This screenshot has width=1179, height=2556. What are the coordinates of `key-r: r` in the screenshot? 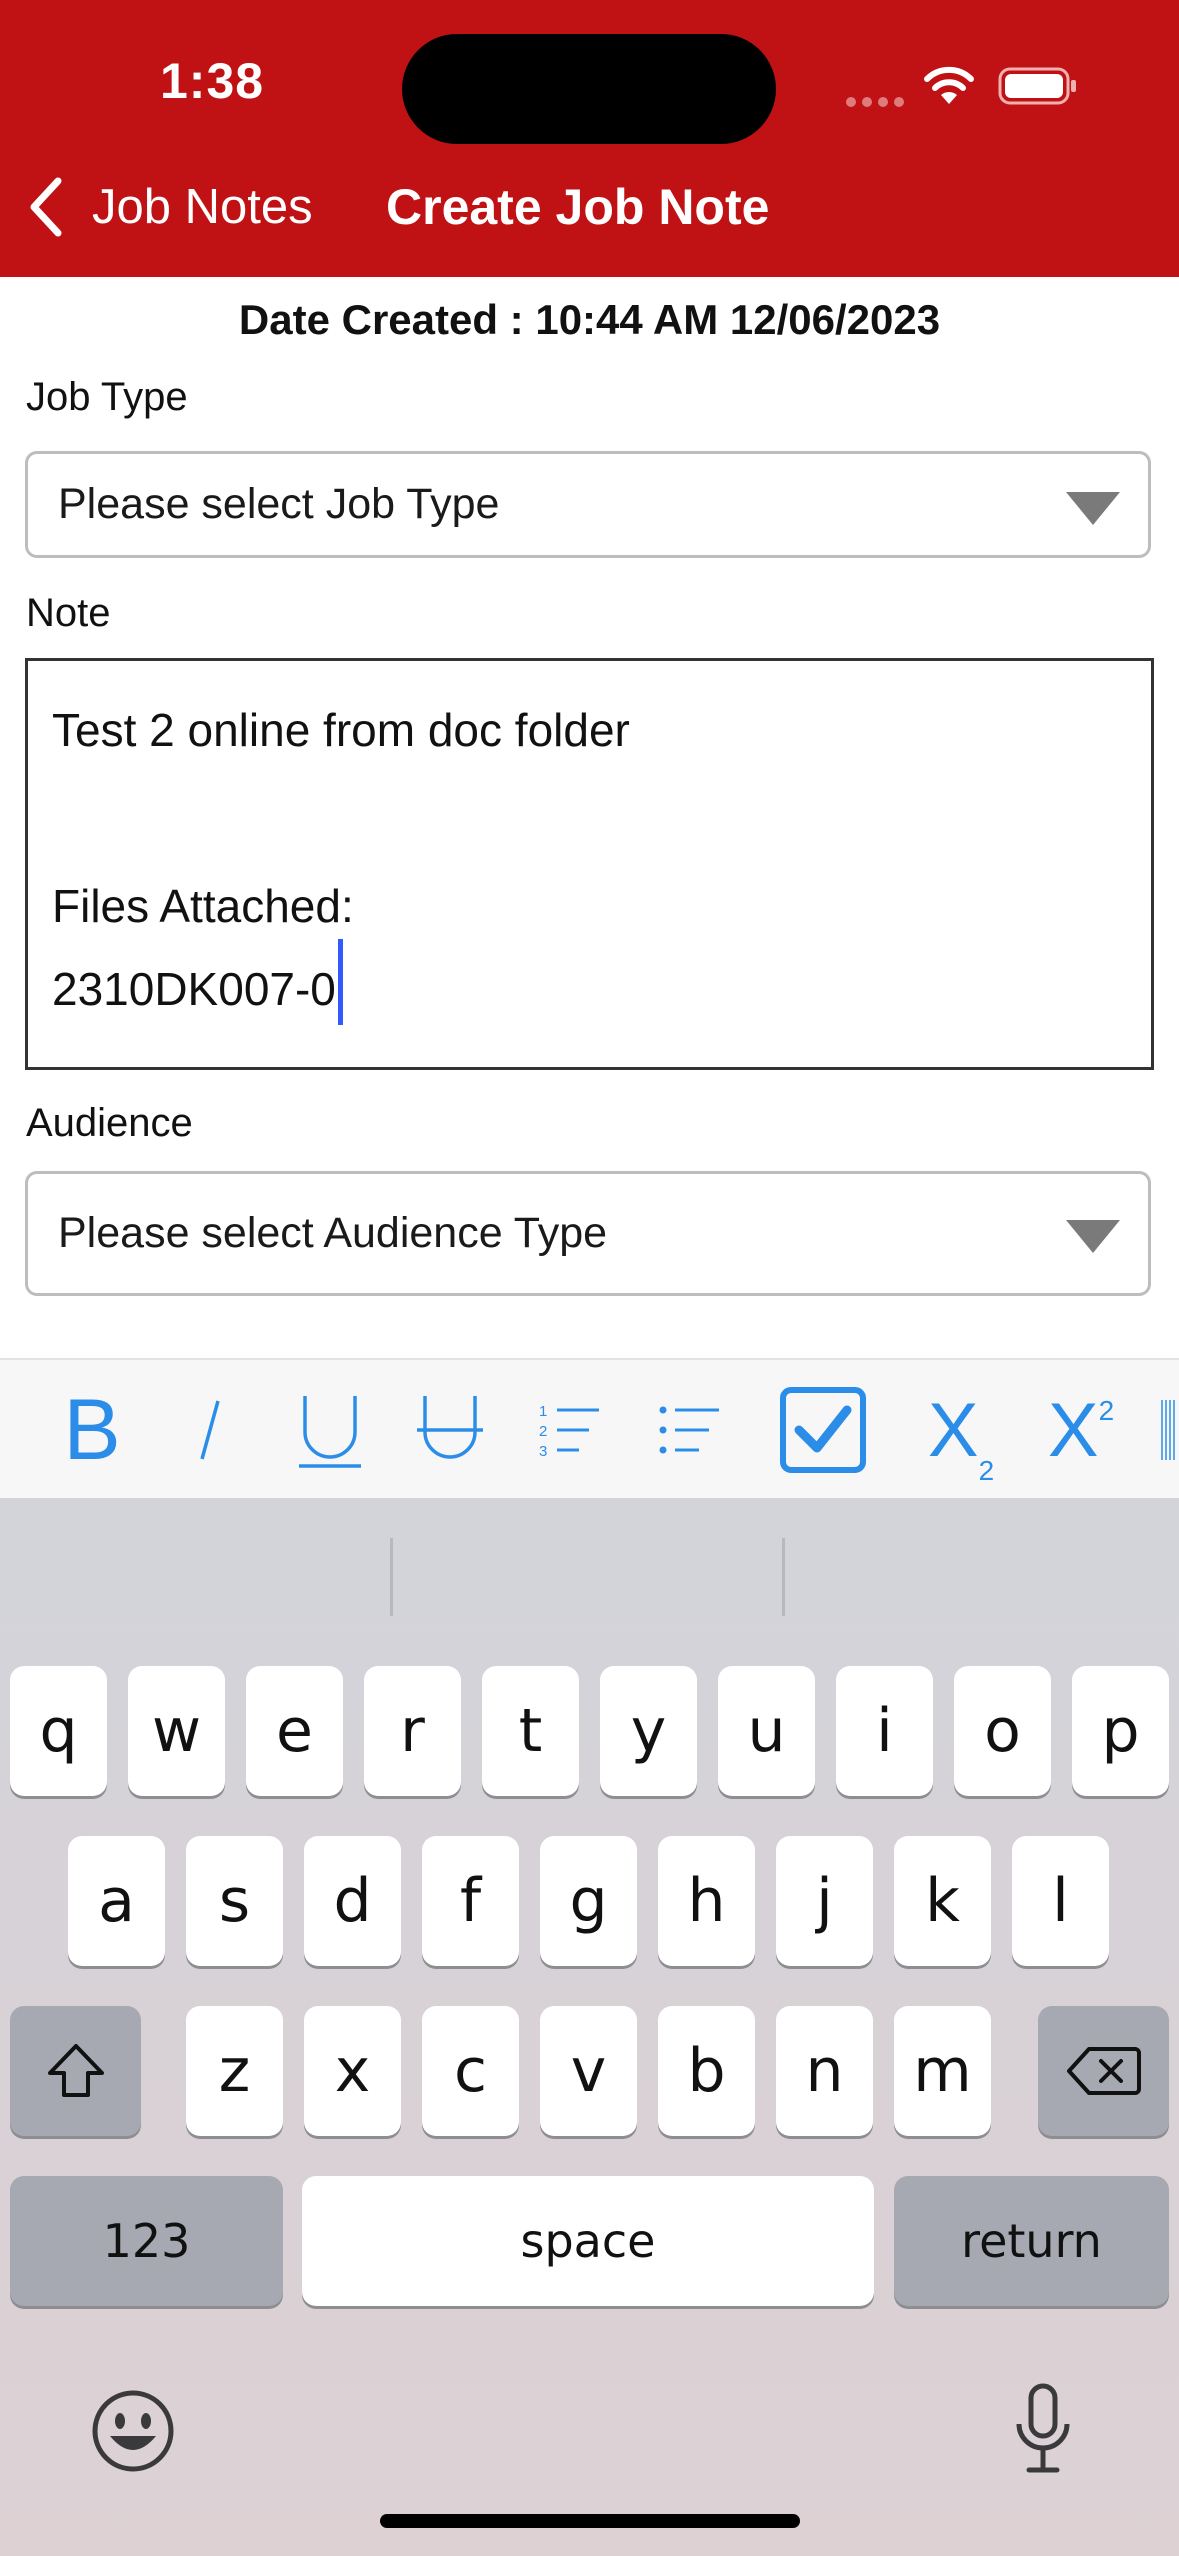 It's located at (412, 1731).